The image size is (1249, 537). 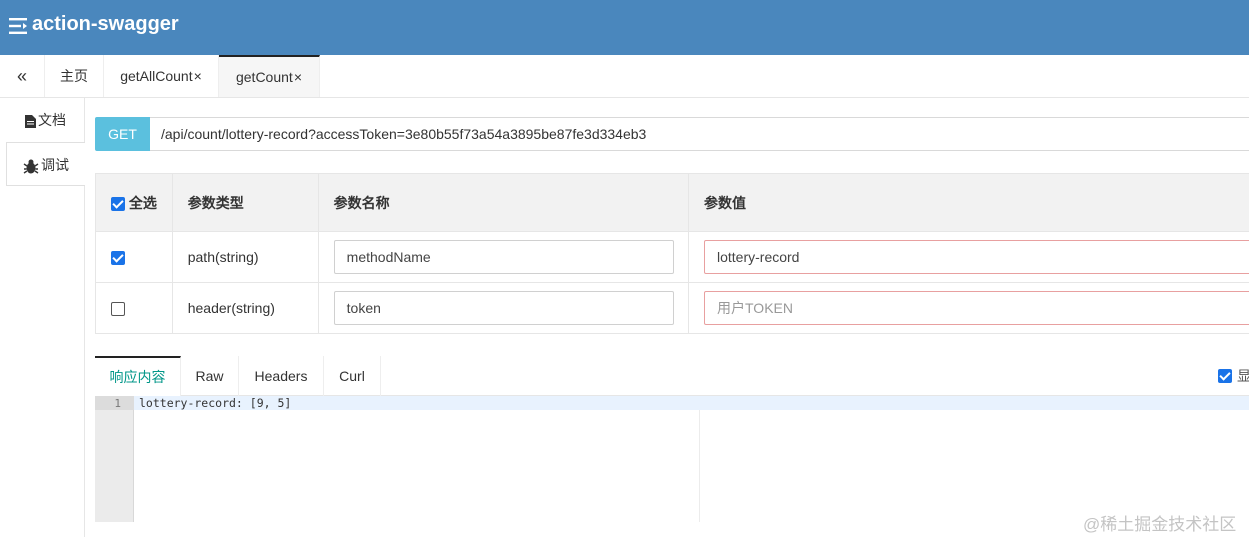 I want to click on double-chevron-left-icon: «, so click(x=21, y=76).